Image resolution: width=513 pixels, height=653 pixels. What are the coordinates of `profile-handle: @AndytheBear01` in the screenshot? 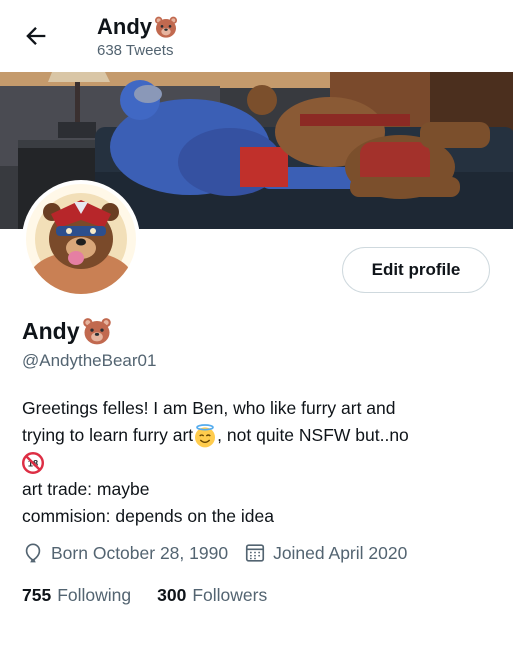 It's located at (89, 360).